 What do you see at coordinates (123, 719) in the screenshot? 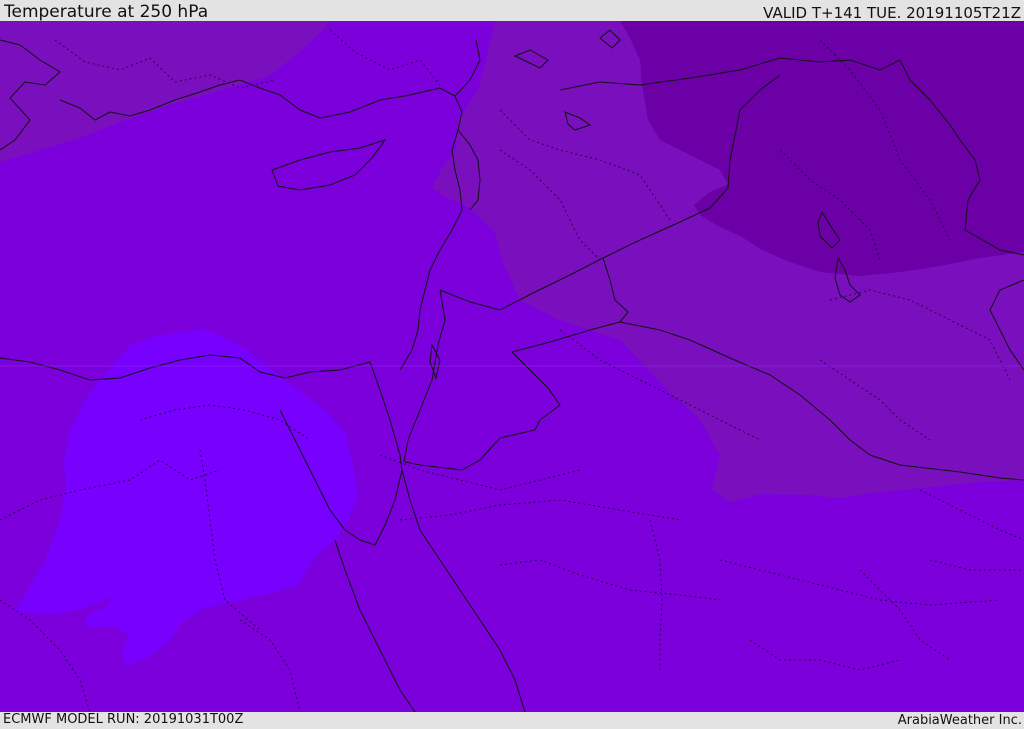
I see `model-run-label: ECMWF MODEL RUN: 20191031T00Z` at bounding box center [123, 719].